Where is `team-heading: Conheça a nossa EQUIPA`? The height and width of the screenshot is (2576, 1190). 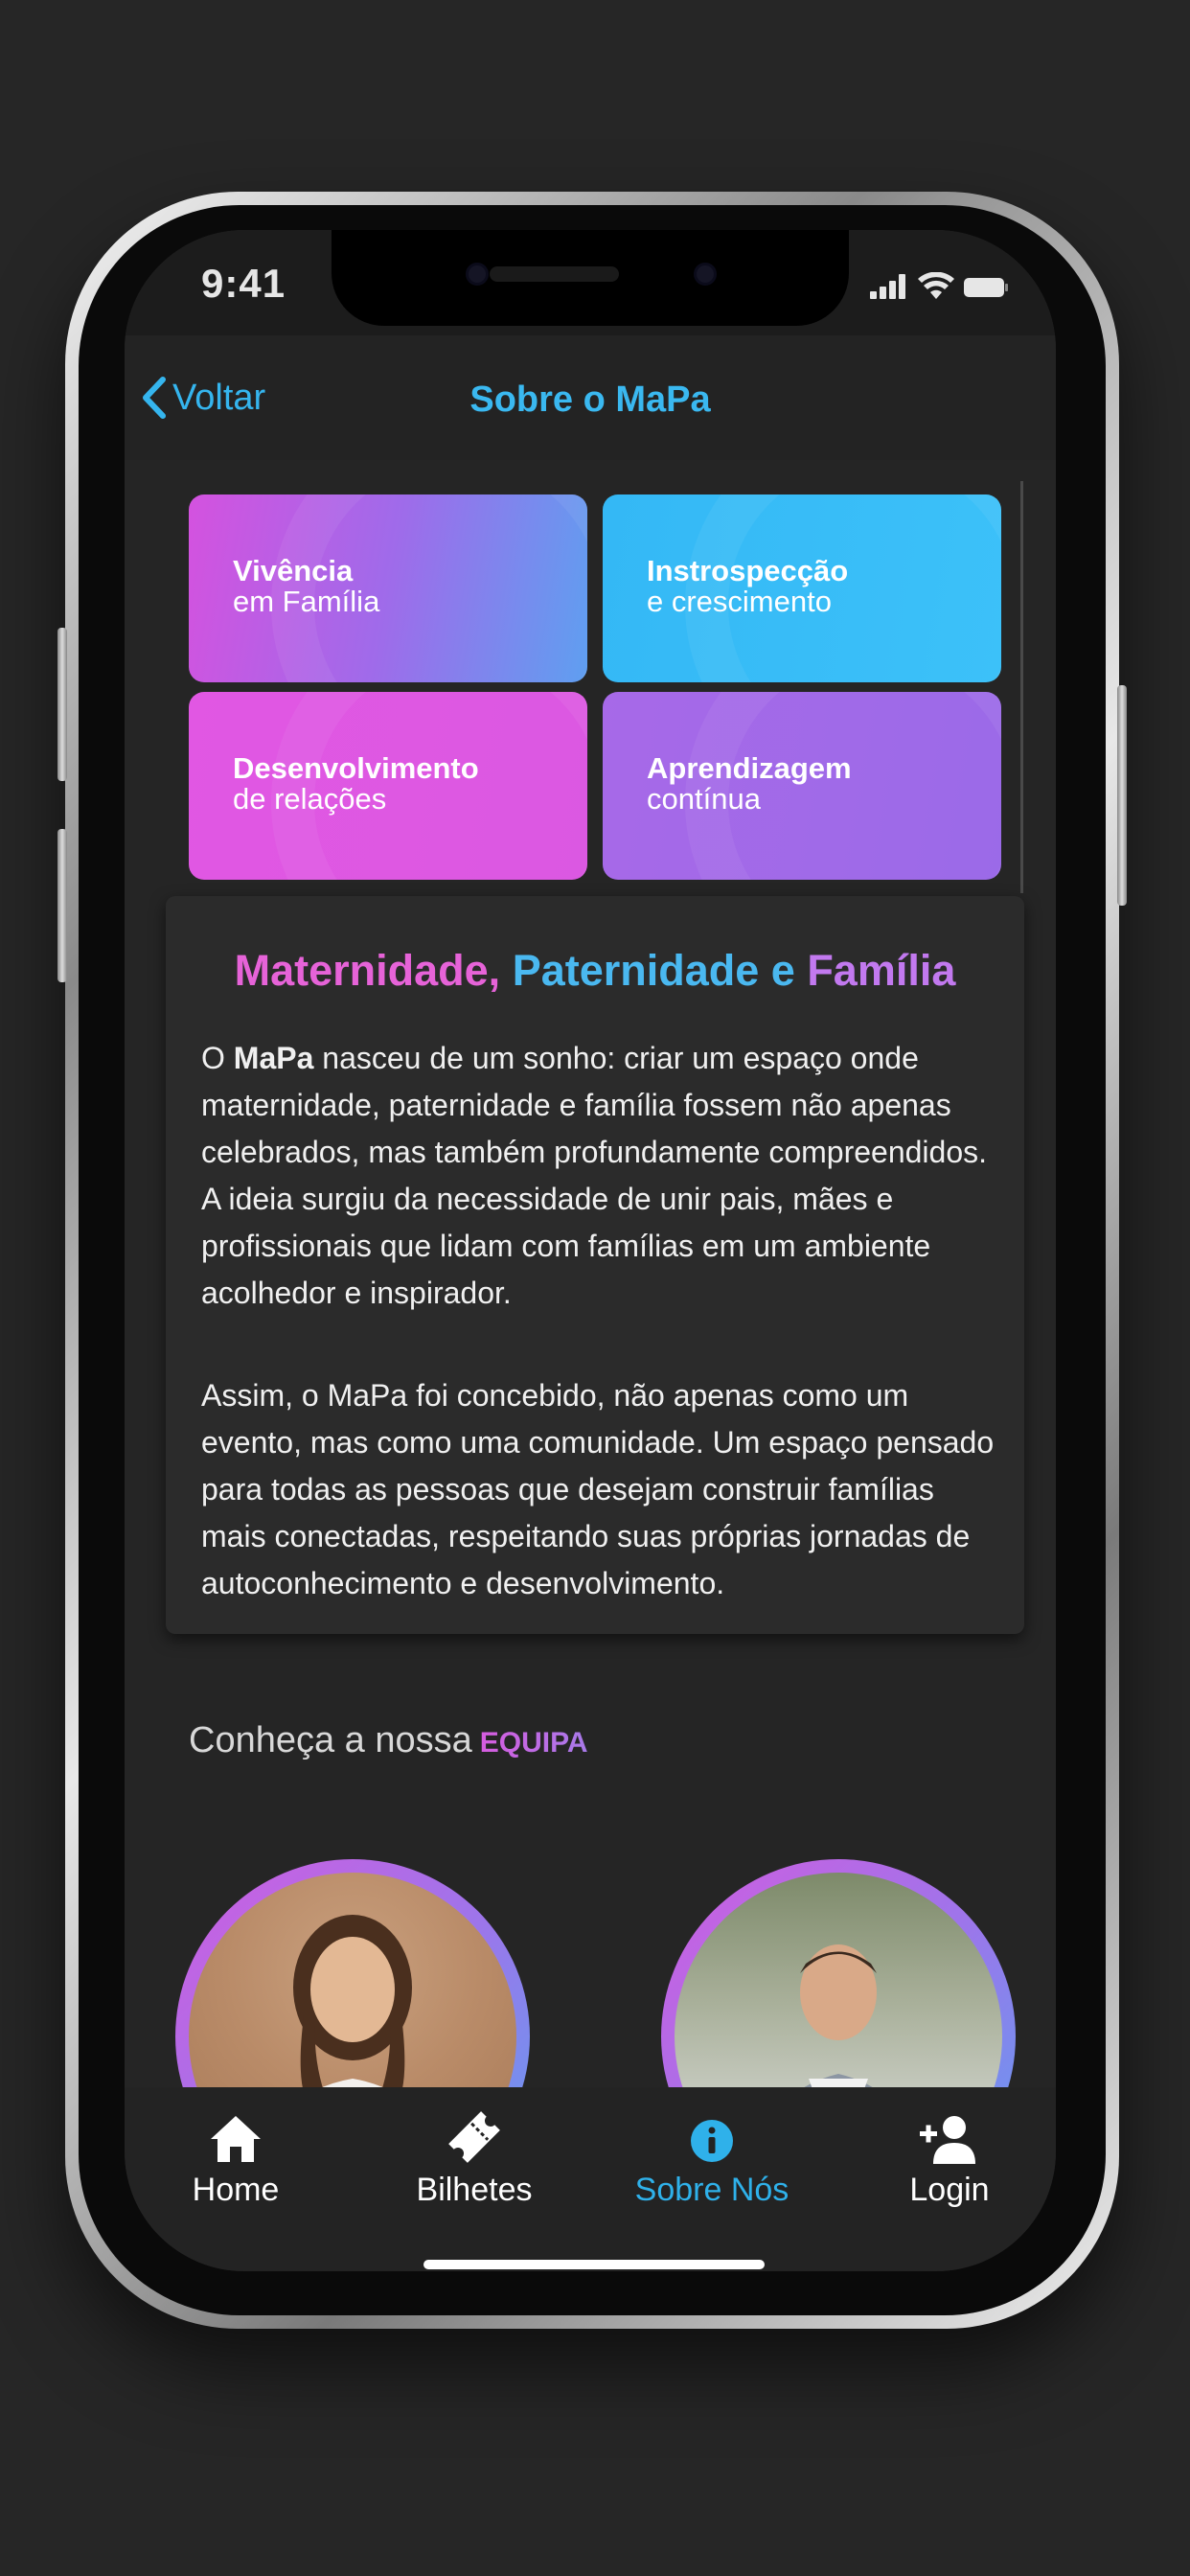 team-heading: Conheça a nossa EQUIPA is located at coordinates (389, 1740).